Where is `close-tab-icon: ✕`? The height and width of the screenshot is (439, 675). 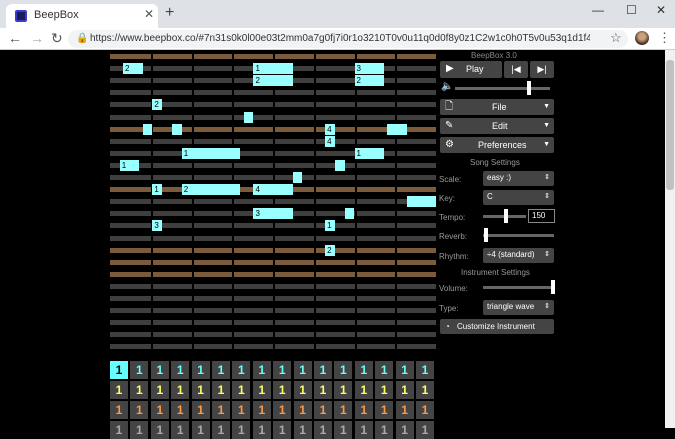
close-tab-icon: ✕ is located at coordinates (149, 14).